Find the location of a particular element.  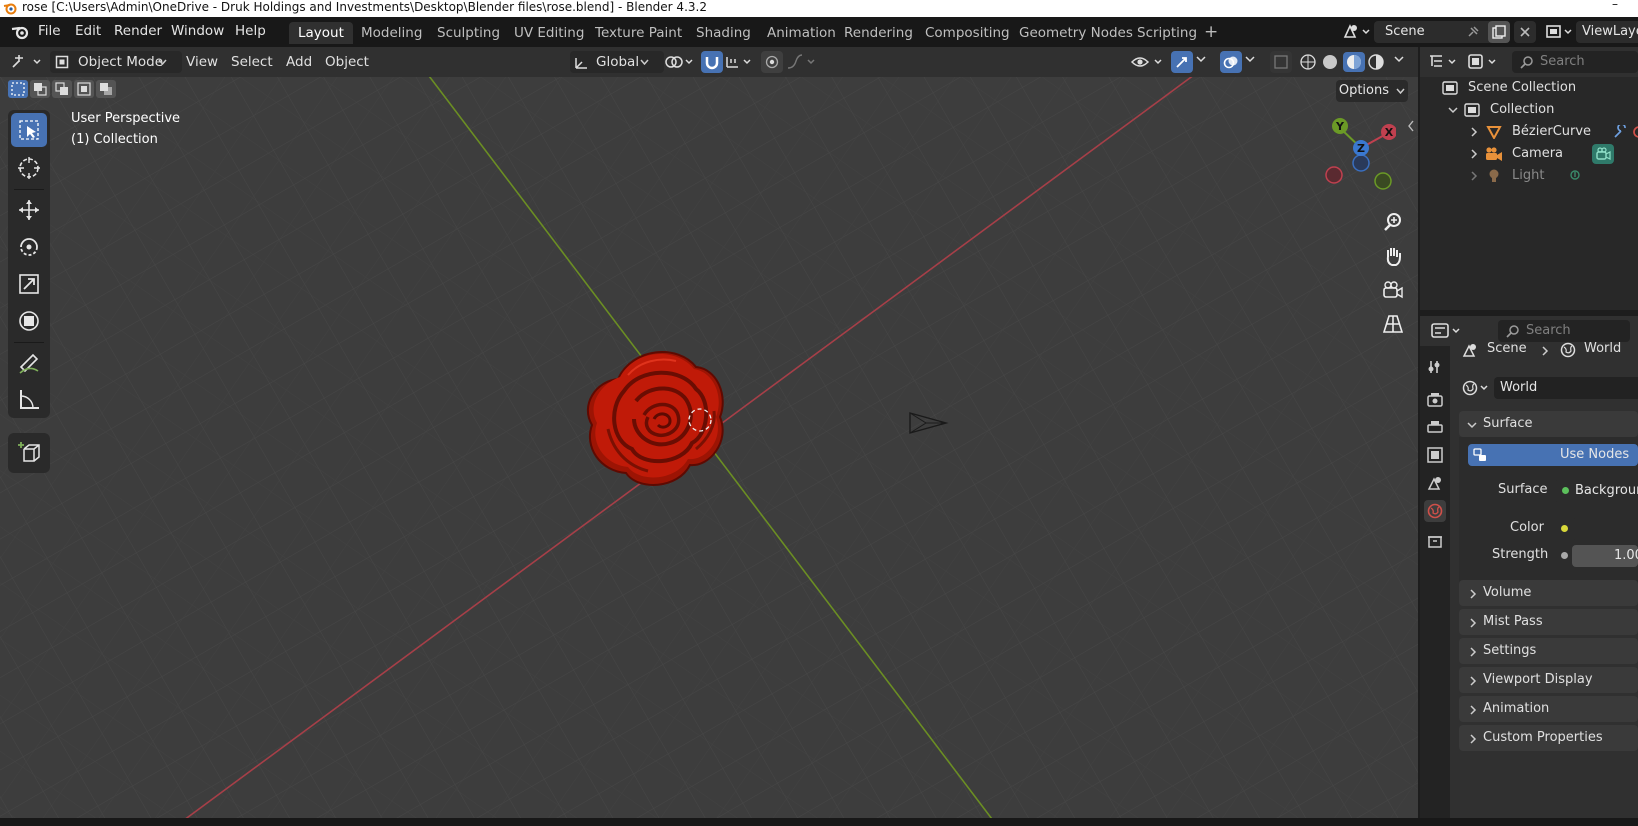

select-box-tool is located at coordinates (29, 130).